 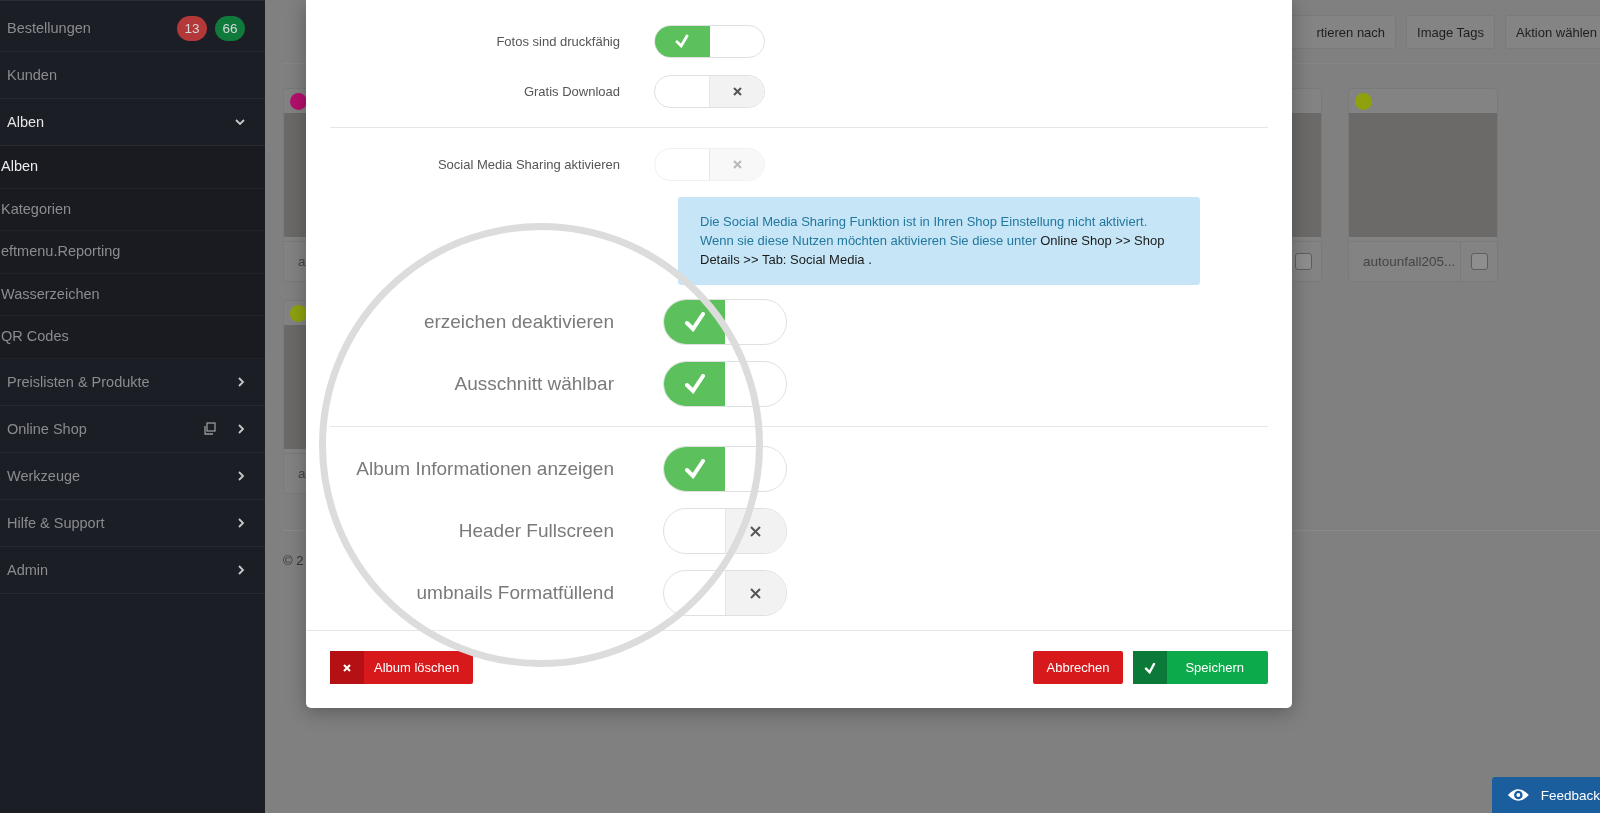 What do you see at coordinates (535, 531) in the screenshot?
I see `setting-label: Header Fullscreen` at bounding box center [535, 531].